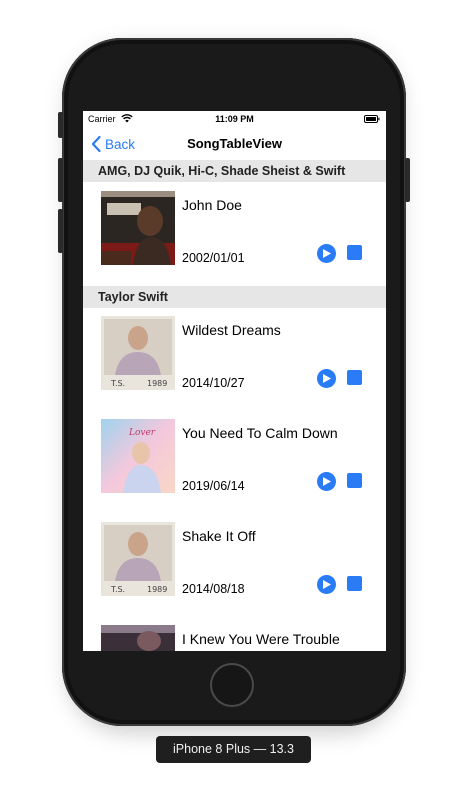 The image size is (468, 799). What do you see at coordinates (234, 462) in the screenshot?
I see `song-row: Lover You Need To Calm Down 2019/06/14` at bounding box center [234, 462].